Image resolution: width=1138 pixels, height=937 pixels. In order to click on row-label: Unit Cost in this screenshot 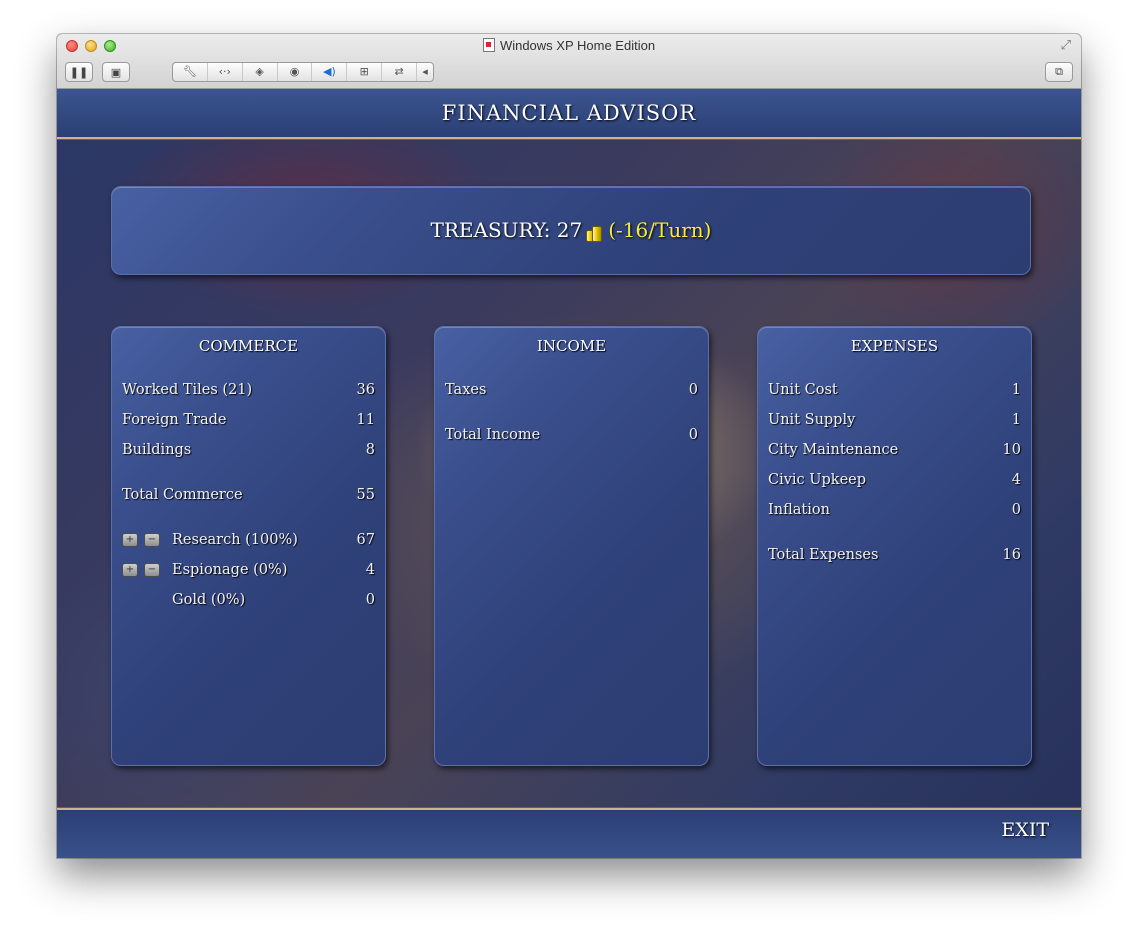, I will do `click(803, 390)`.